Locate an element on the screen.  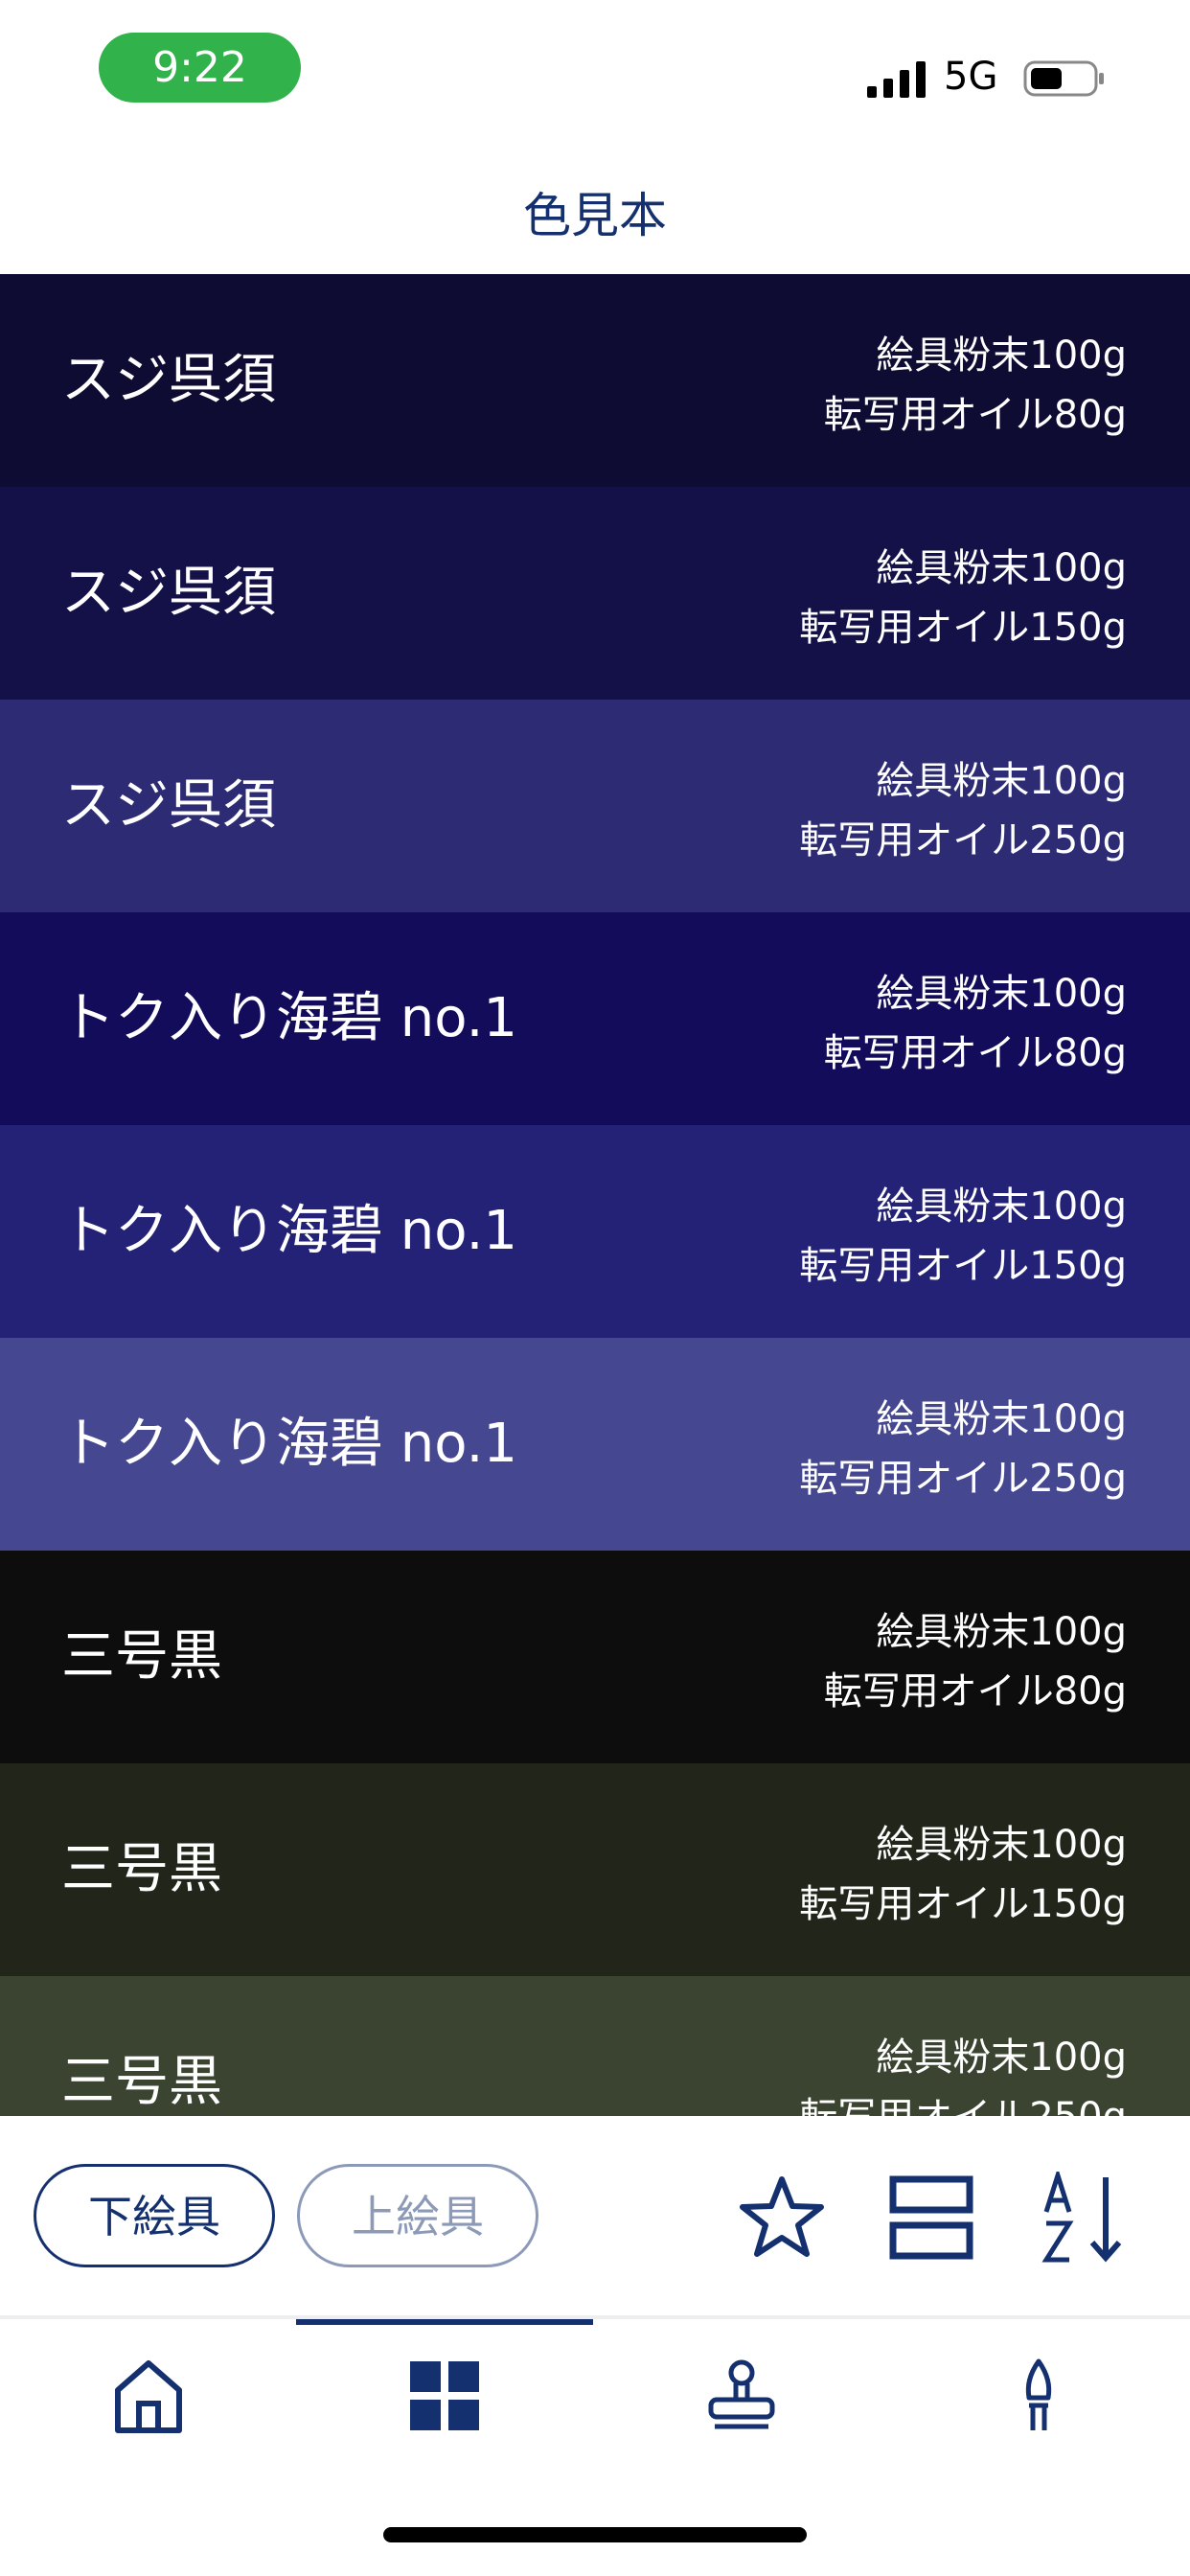
swatch-row: トク入り海碧 no.1 絵具粉末100g 転写用オイル250g is located at coordinates (595, 1444).